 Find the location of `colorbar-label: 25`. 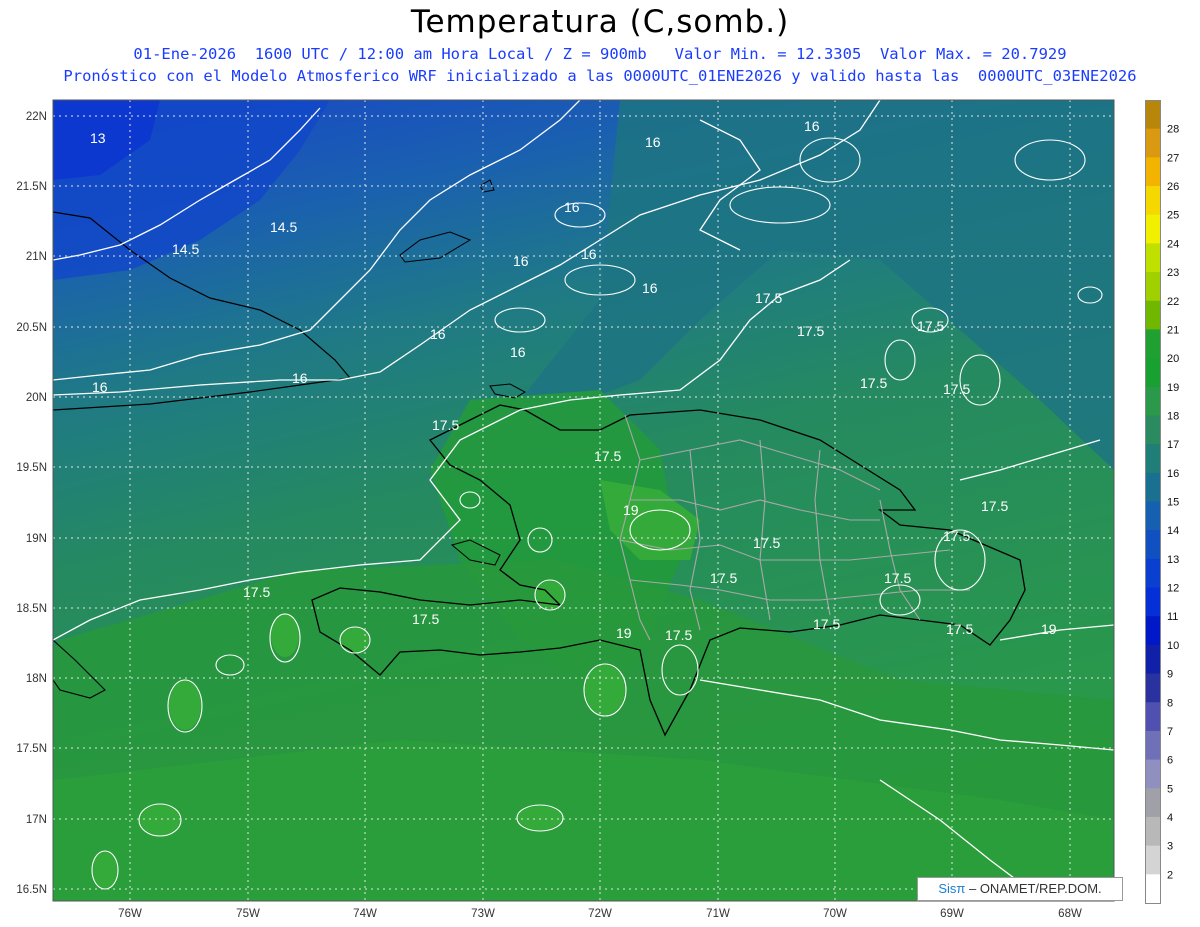

colorbar-label: 25 is located at coordinates (1173, 216).